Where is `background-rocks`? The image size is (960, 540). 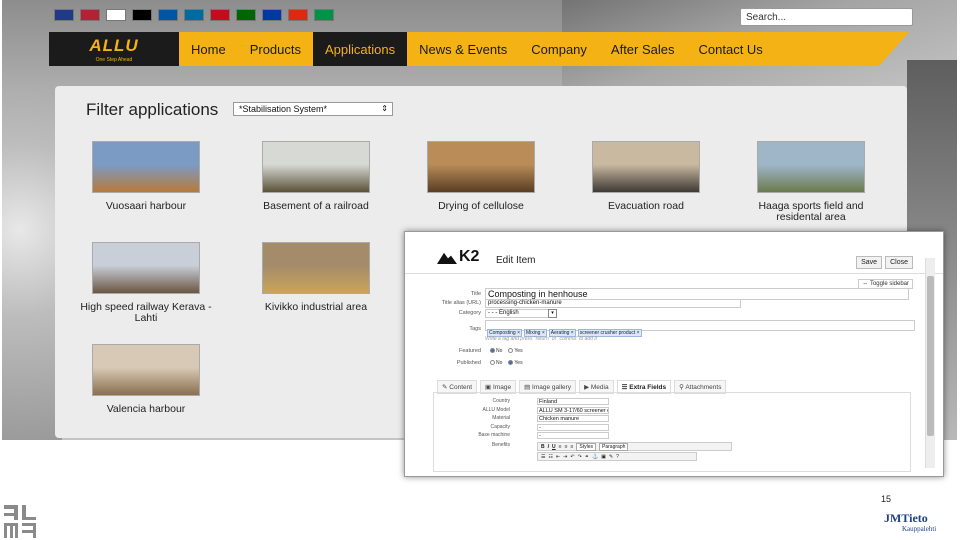
background-rocks is located at coordinates (32, 265).